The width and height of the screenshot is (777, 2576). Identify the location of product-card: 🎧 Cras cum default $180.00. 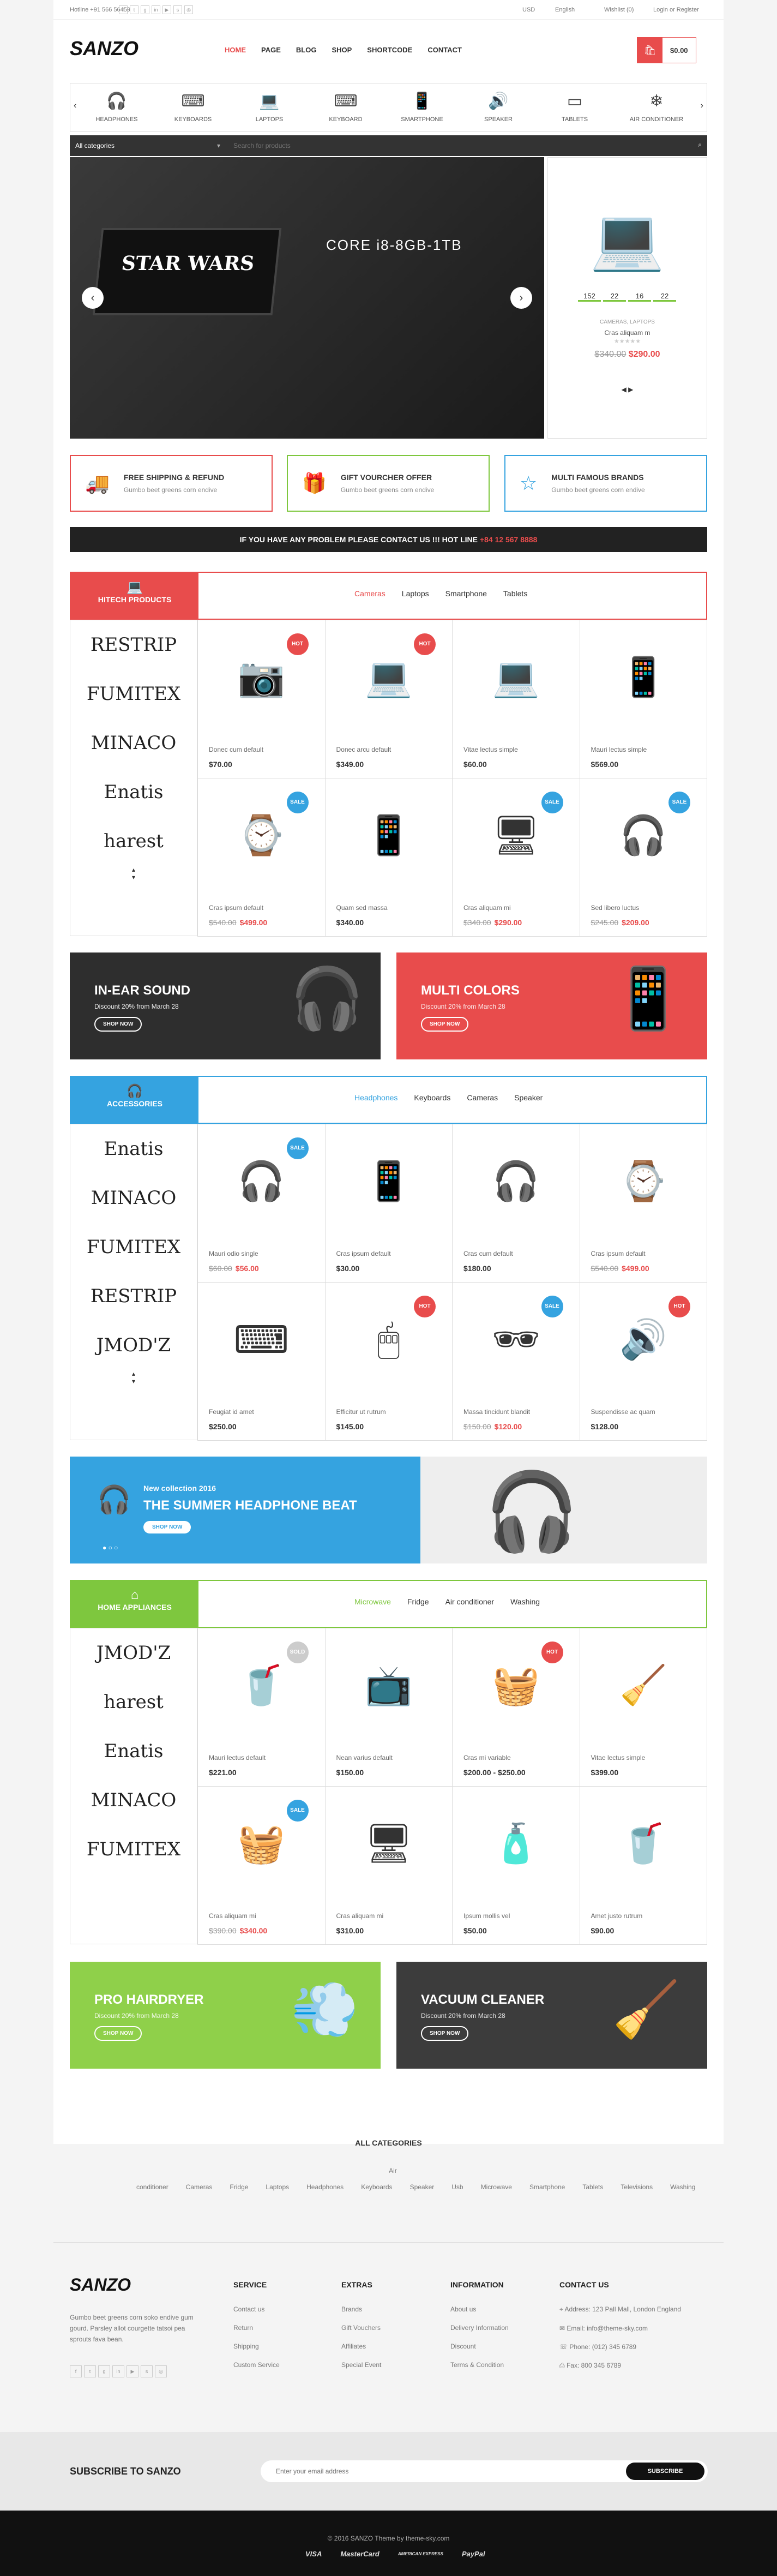
(516, 1204).